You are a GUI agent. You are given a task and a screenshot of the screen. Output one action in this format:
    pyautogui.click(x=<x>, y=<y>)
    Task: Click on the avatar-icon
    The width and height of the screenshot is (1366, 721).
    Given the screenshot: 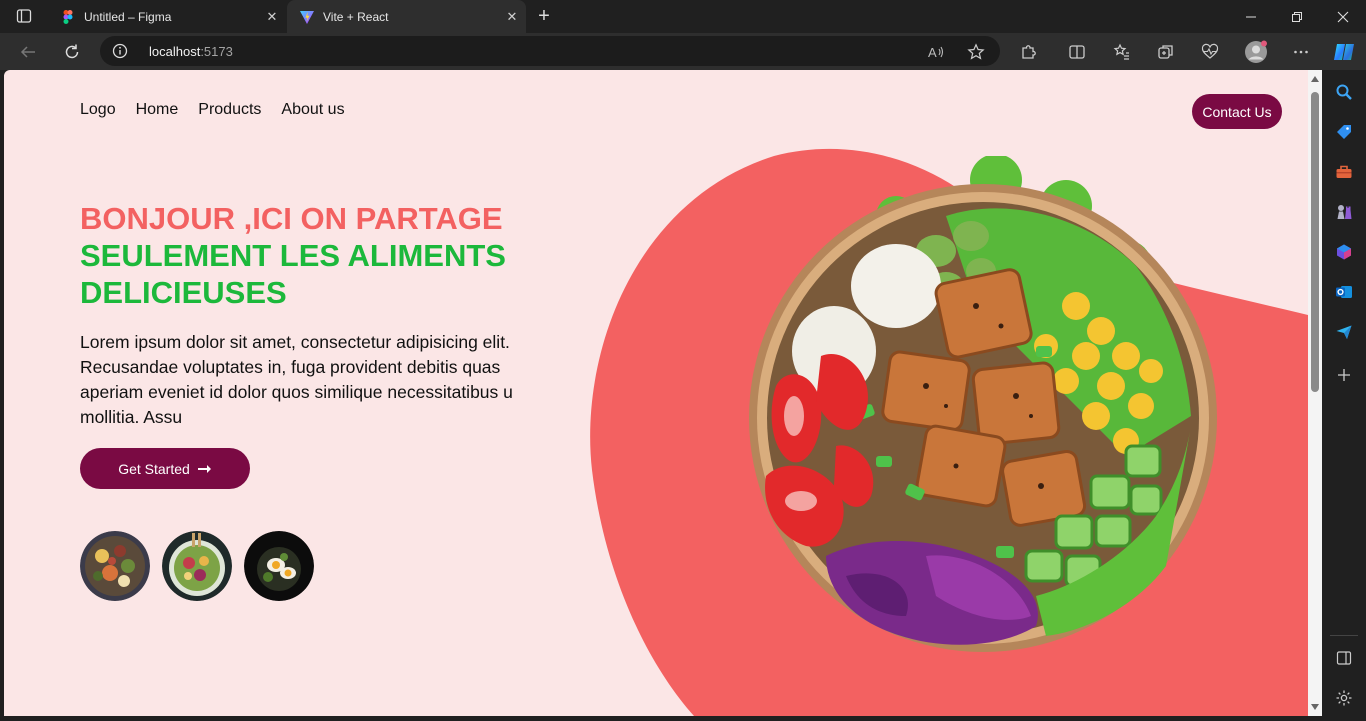 What is the action you would take?
    pyautogui.click(x=1256, y=51)
    